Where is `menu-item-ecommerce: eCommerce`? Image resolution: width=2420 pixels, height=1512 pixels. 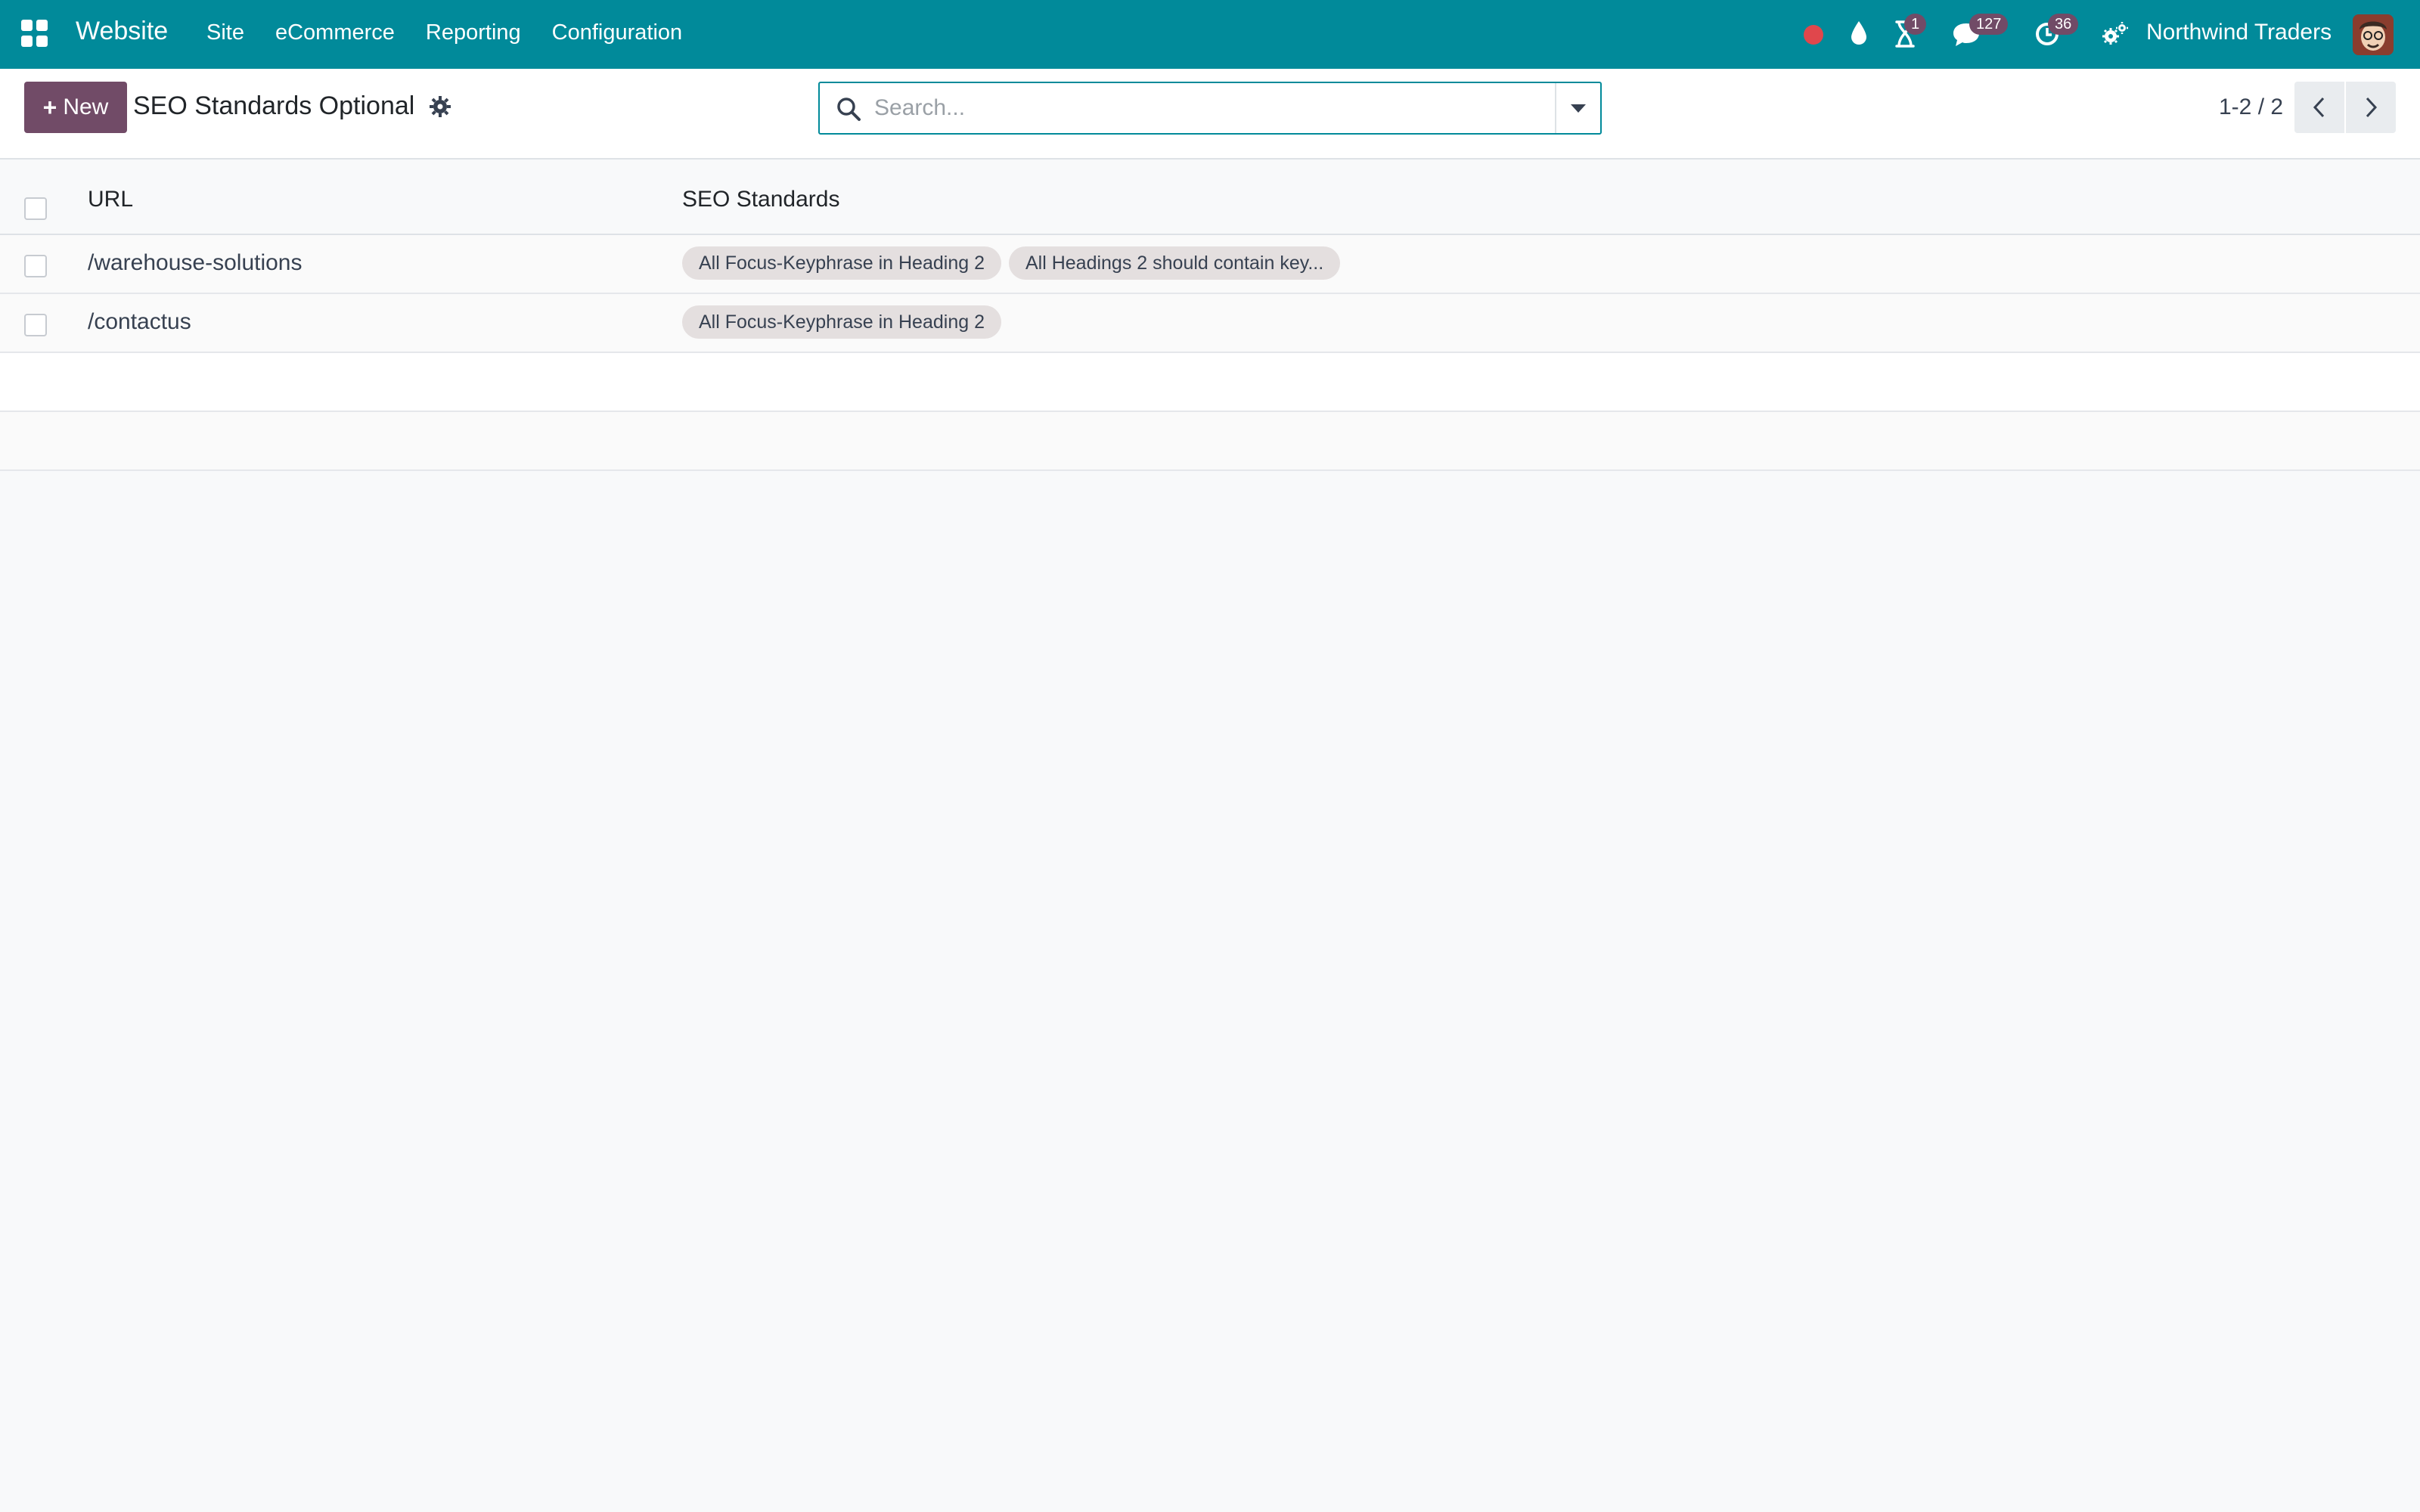
menu-item-ecommerce: eCommerce is located at coordinates (335, 32).